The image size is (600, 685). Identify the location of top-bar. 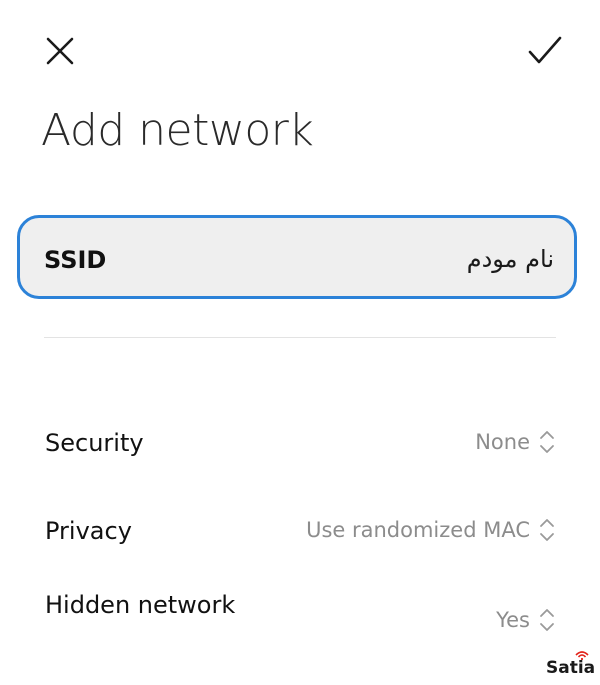
(300, 50).